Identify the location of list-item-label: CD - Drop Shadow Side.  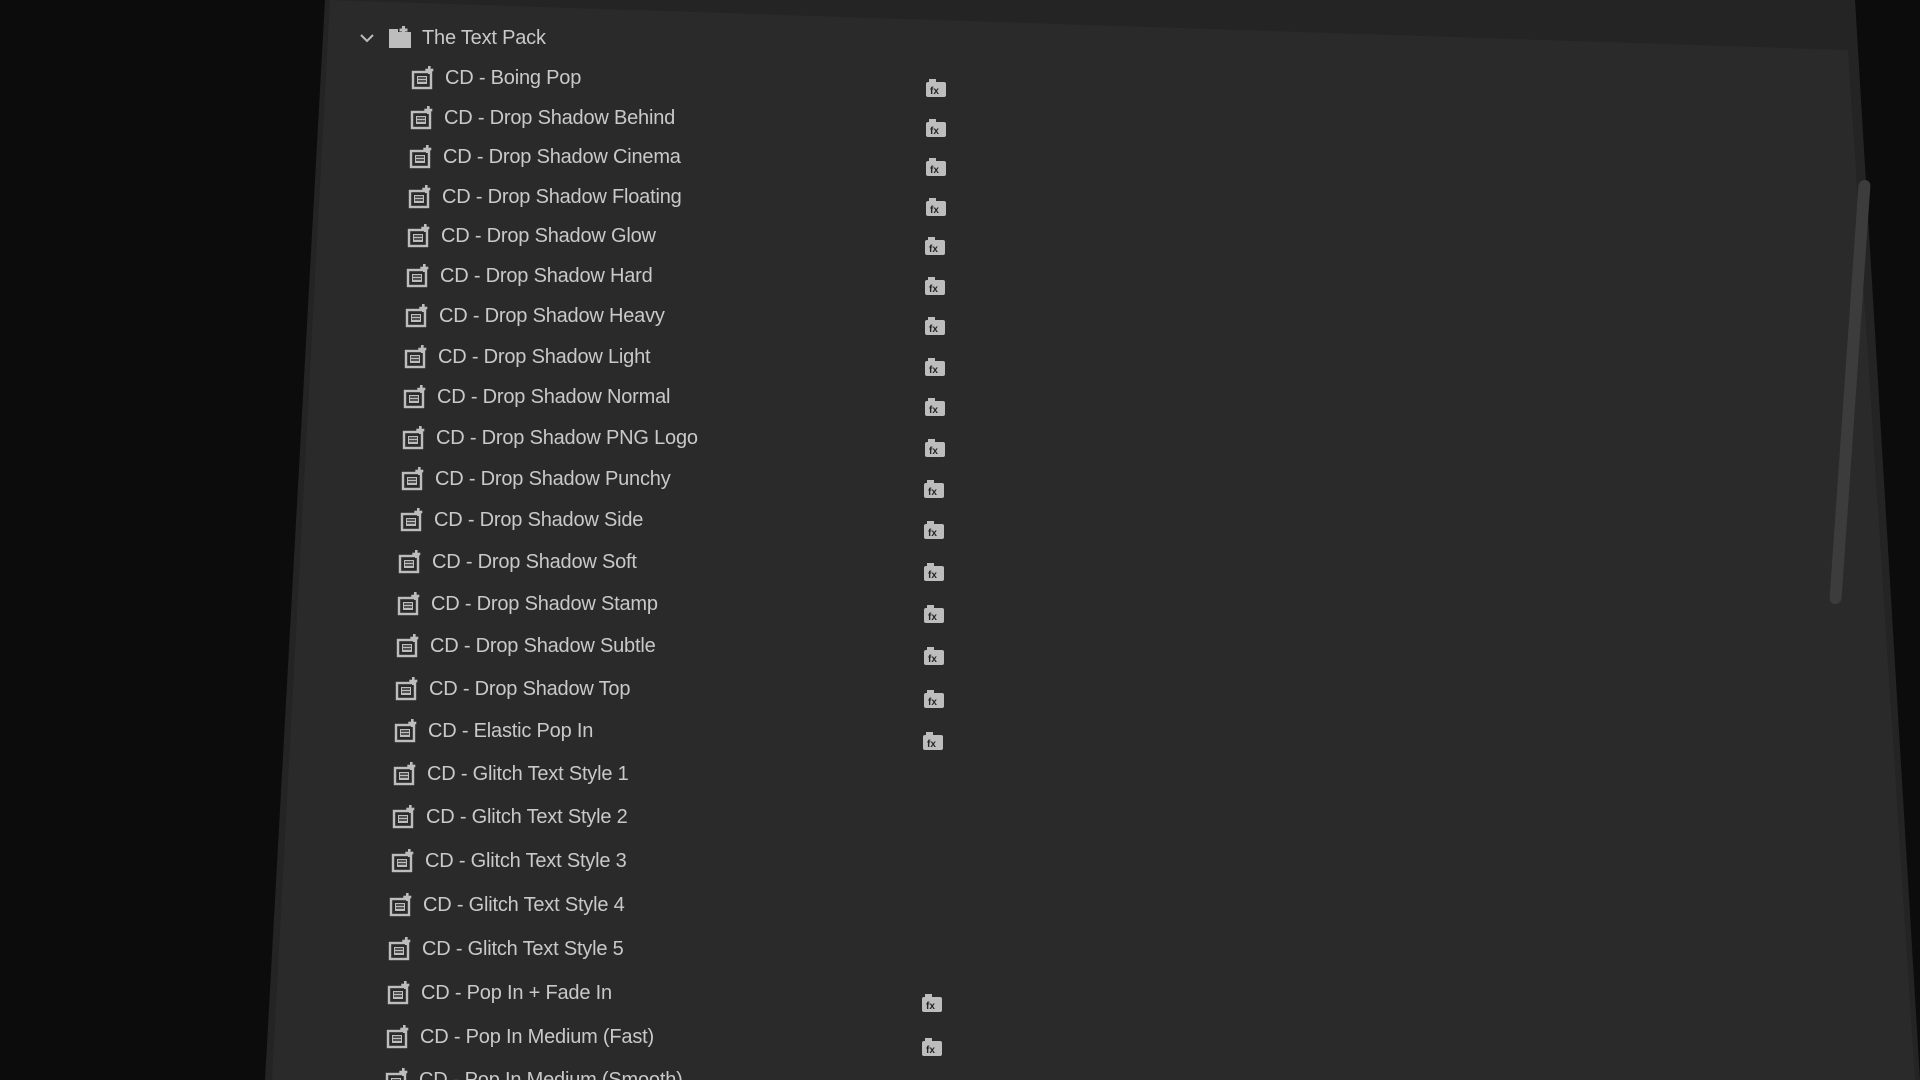
(539, 519).